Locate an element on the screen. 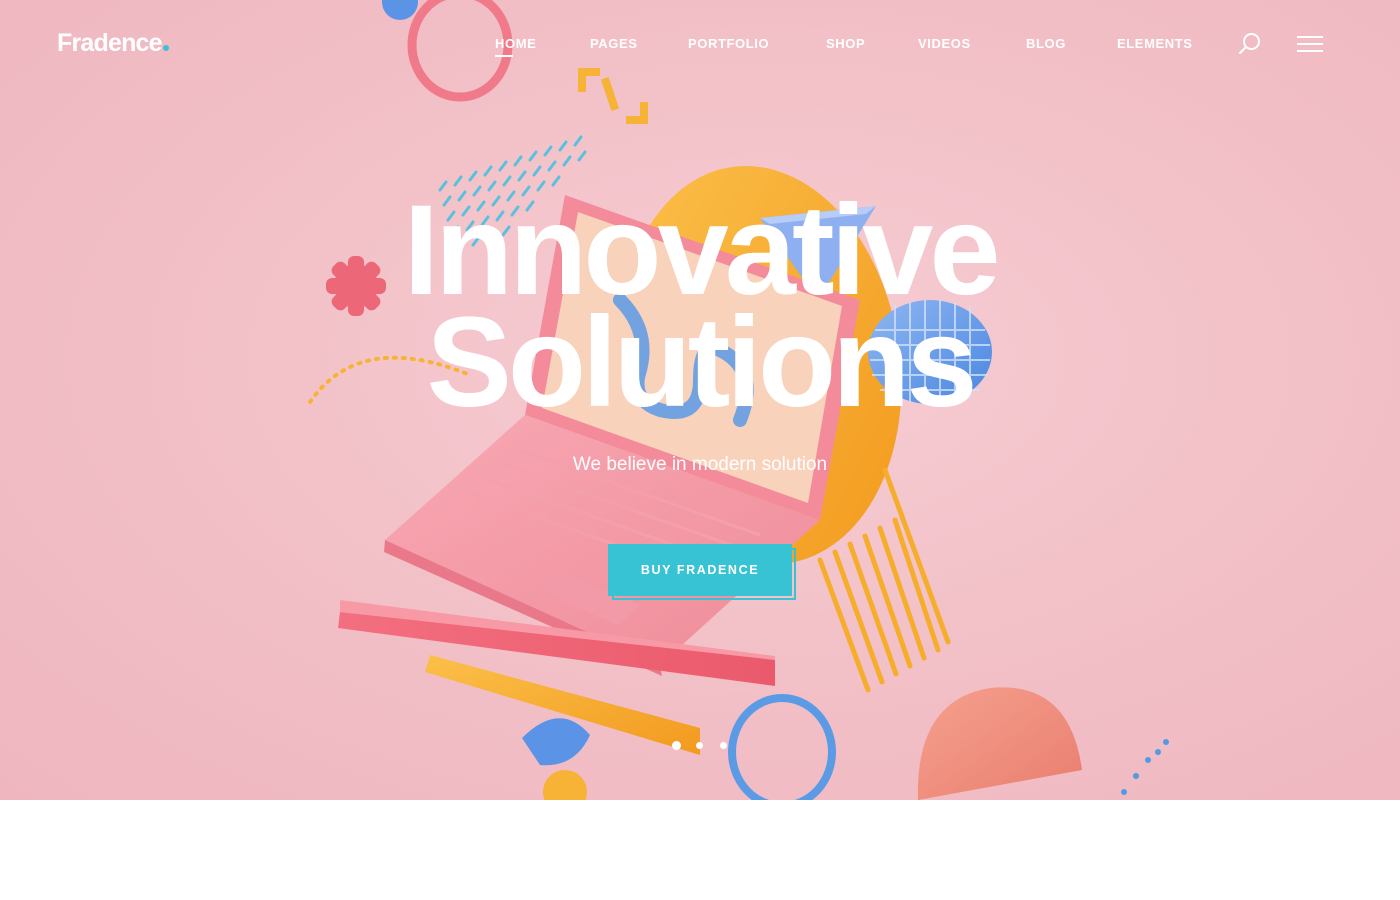 The height and width of the screenshot is (900, 1400). yellow-ball-shape is located at coordinates (565, 785).